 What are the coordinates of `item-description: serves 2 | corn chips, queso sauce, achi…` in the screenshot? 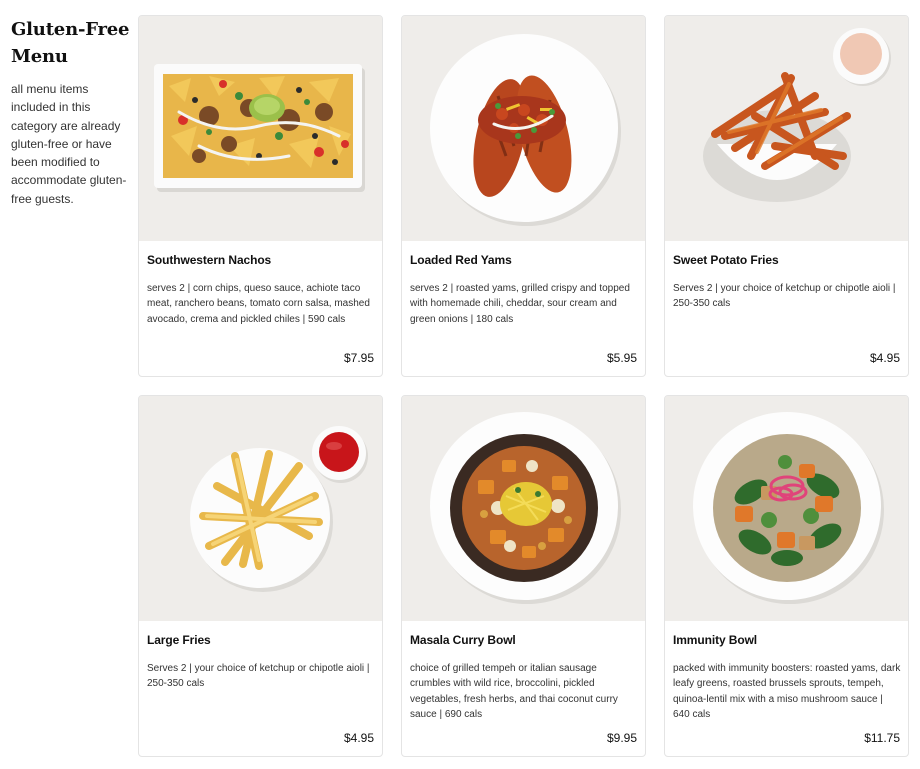 It's located at (258, 304).